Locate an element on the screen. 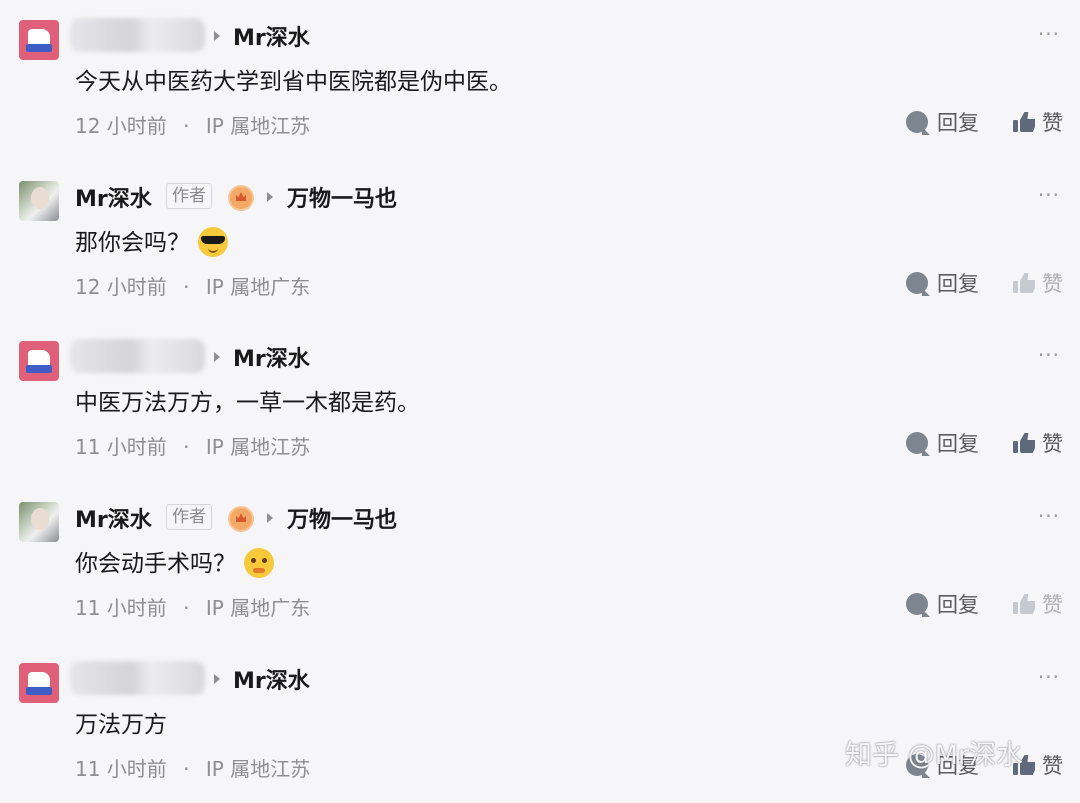 This screenshot has height=803, width=1080. comment-content: 中医万法万方，一草一木都是药。 is located at coordinates (247, 403).